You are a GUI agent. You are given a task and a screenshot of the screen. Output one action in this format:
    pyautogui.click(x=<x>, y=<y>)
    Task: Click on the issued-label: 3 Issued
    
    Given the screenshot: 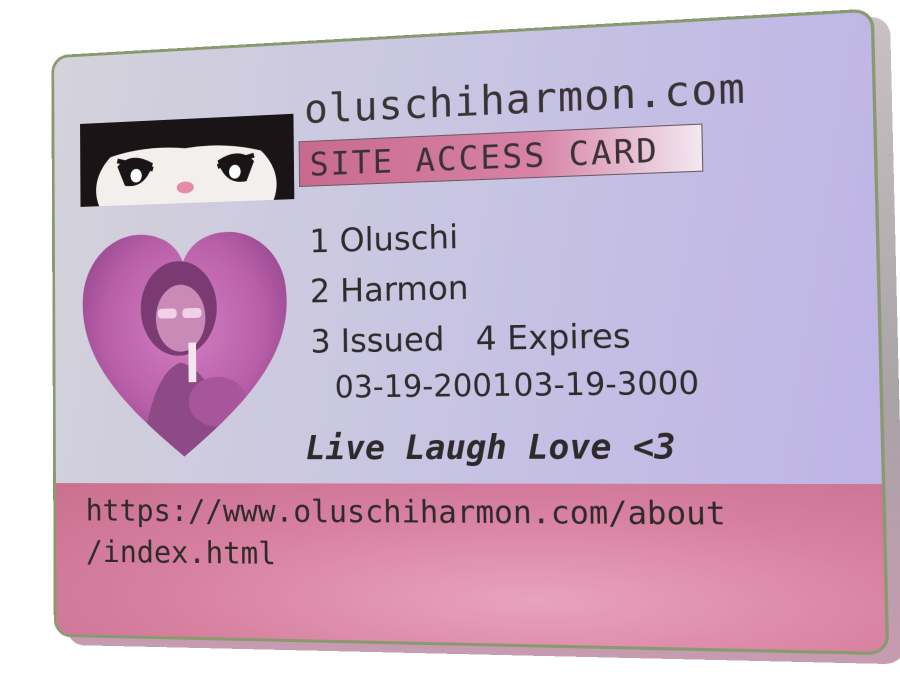 What is the action you would take?
    pyautogui.click(x=377, y=340)
    